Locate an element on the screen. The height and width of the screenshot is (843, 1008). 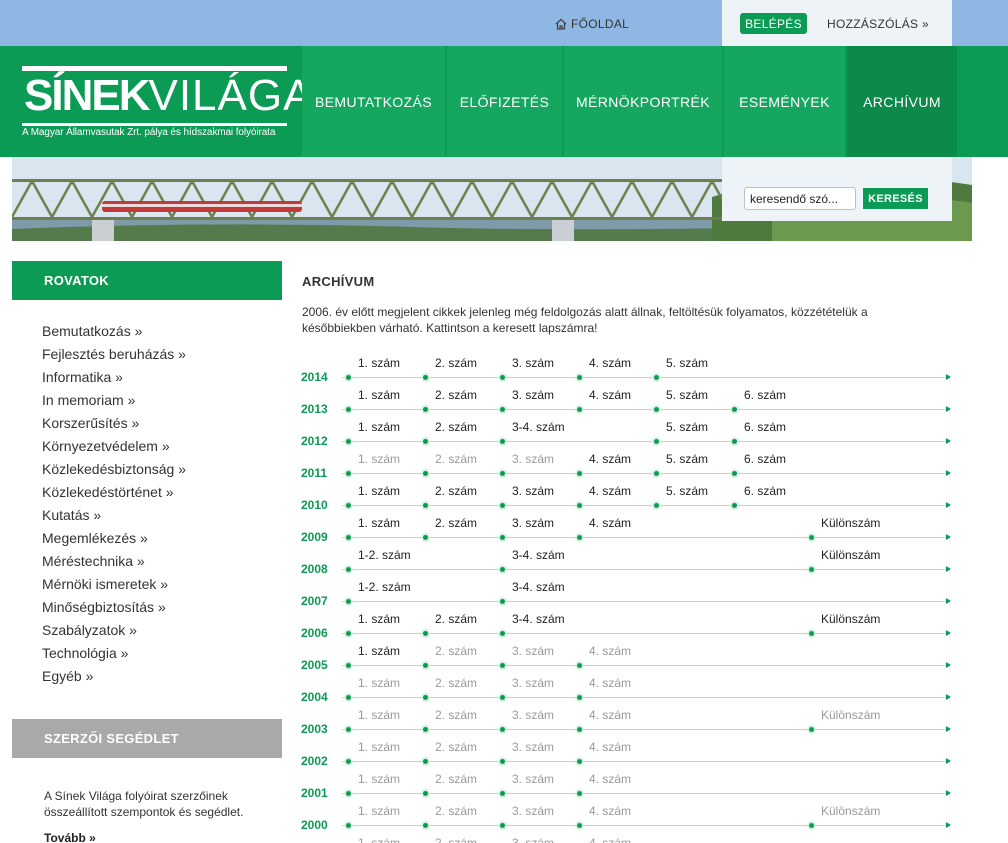
category-link: Méréstechnika » is located at coordinates (114, 563).